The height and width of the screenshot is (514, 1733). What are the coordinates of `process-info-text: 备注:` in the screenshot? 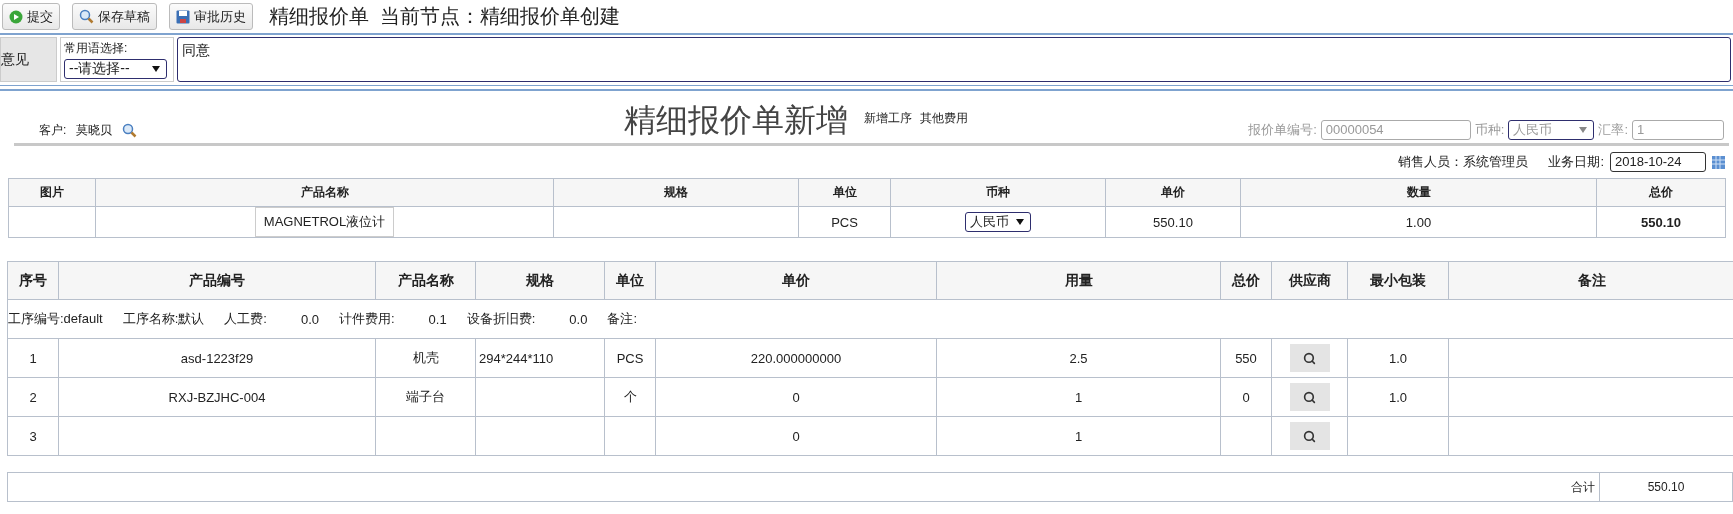 It's located at (622, 319).